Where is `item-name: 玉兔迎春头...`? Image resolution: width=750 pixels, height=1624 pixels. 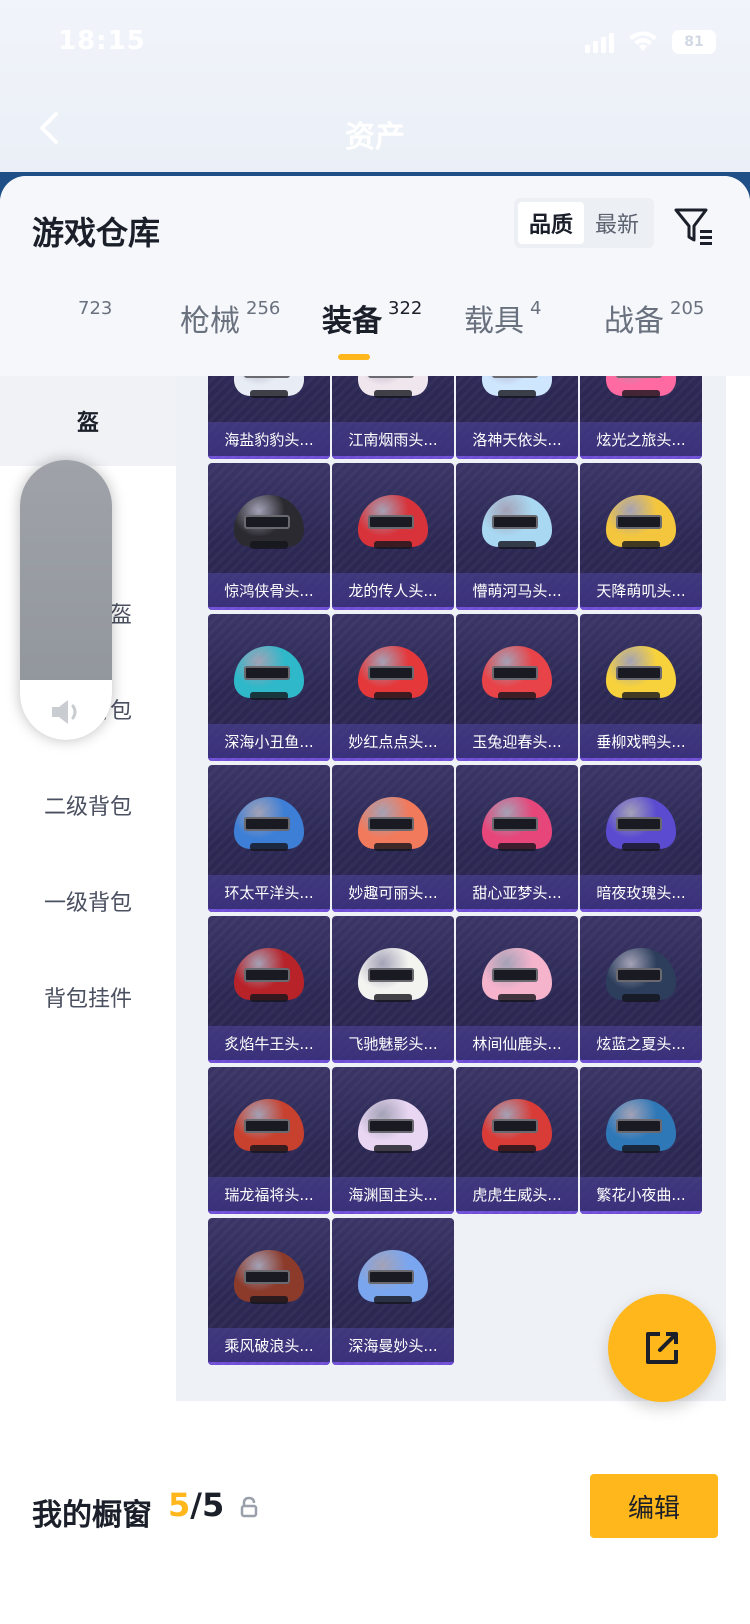
item-name: 玉兔迎春头... is located at coordinates (517, 741).